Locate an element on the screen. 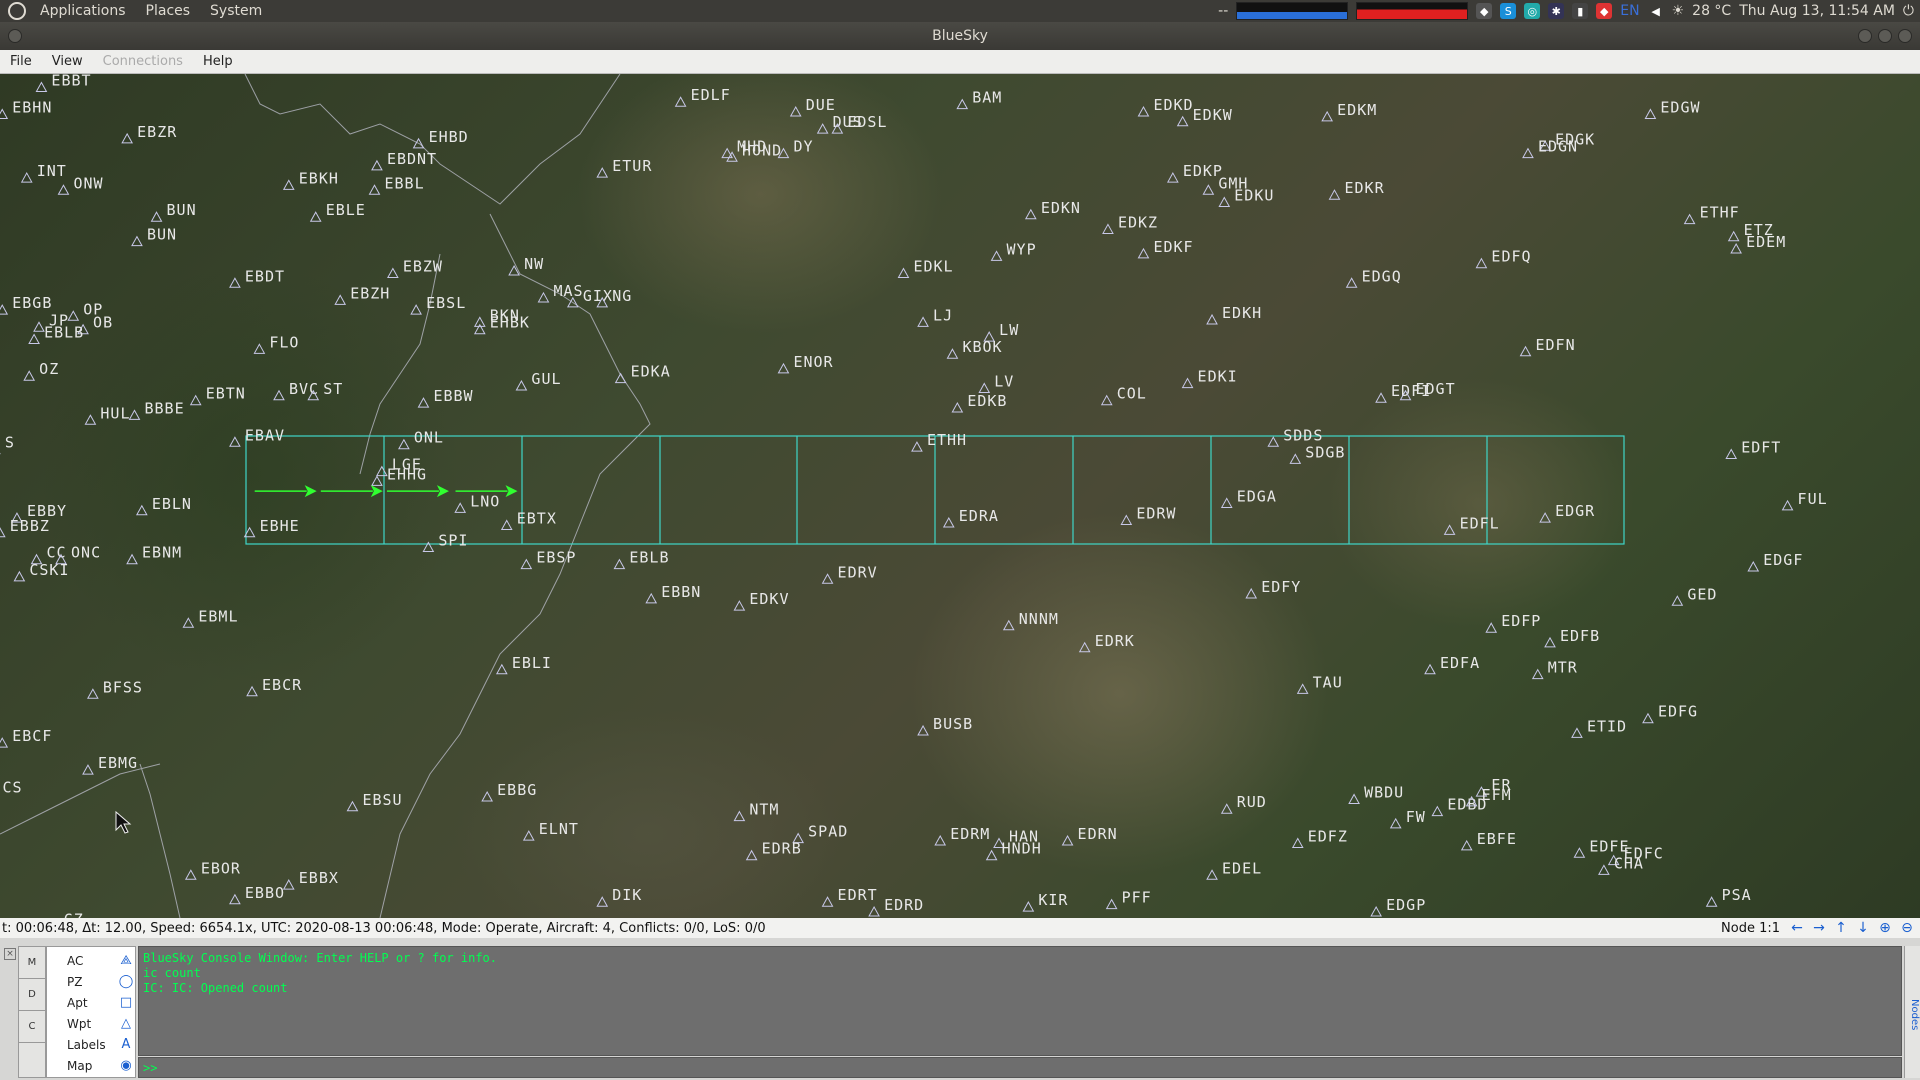 The height and width of the screenshot is (1080, 1920). menu-file: File is located at coordinates (21, 61).